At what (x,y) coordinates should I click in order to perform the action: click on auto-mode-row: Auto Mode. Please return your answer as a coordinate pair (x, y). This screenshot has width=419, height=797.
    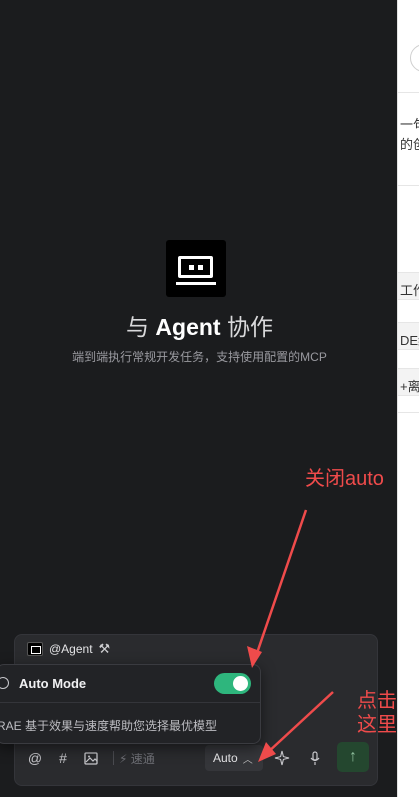
    Looking at the image, I should click on (130, 684).